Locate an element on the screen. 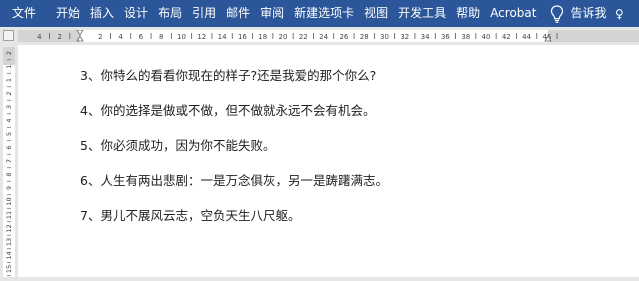  ruler-tick-label: 18 is located at coordinates (262, 37).